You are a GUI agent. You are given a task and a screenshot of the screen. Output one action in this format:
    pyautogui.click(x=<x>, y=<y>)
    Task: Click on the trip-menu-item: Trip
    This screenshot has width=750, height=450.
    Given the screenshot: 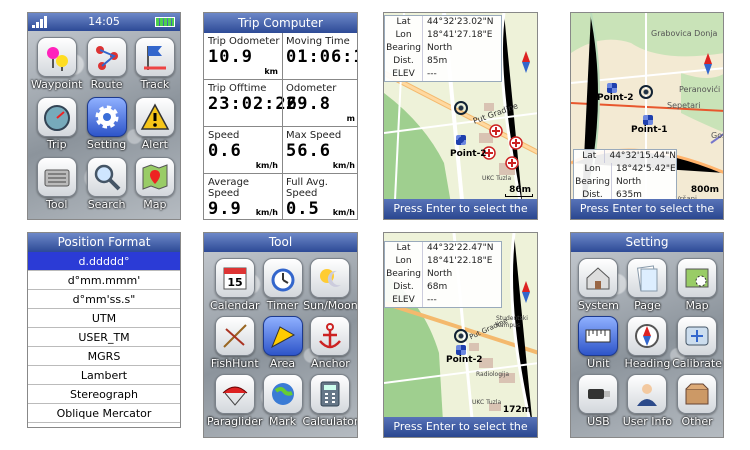 What is the action you would take?
    pyautogui.click(x=56, y=124)
    